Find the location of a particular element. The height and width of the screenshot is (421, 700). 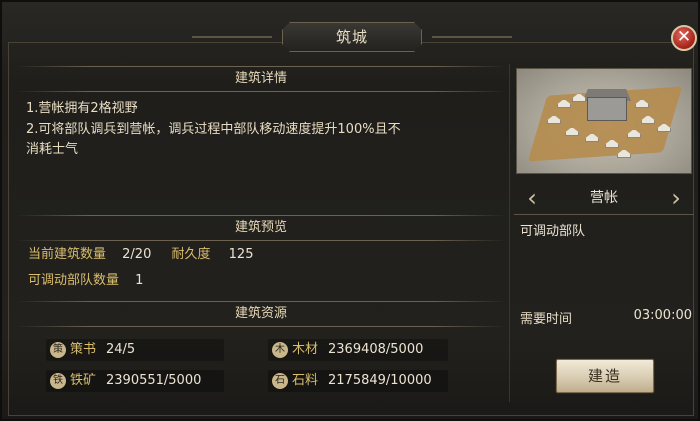

building-description: 可调动部队 is located at coordinates (553, 231).